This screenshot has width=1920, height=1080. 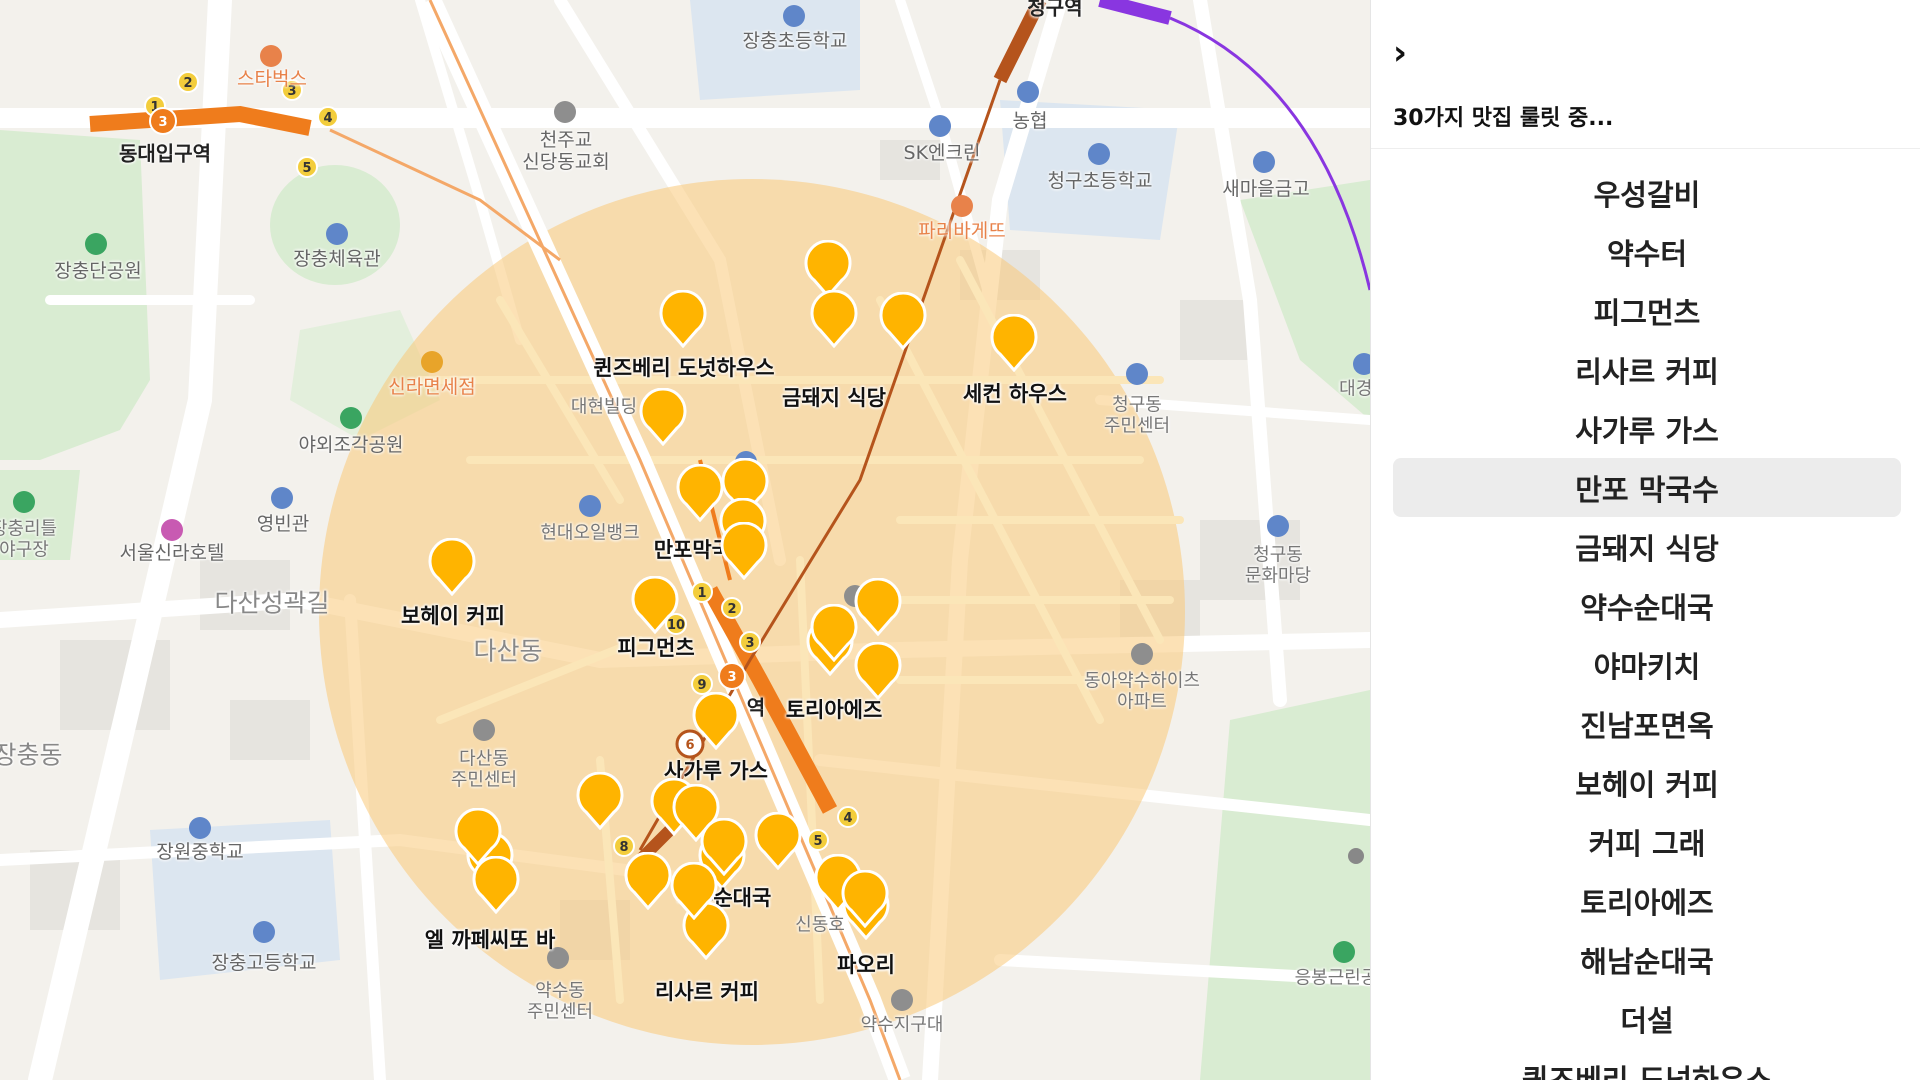 I want to click on list-item: 해남순대국, so click(x=1647, y=959).